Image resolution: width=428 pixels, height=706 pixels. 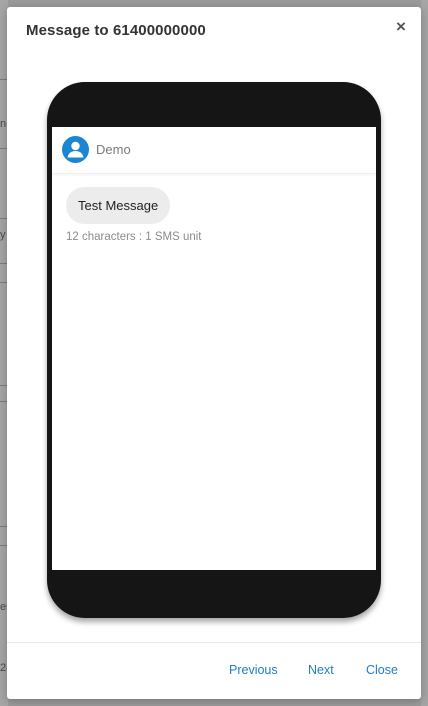 I want to click on chat-header: Demo, so click(x=214, y=150).